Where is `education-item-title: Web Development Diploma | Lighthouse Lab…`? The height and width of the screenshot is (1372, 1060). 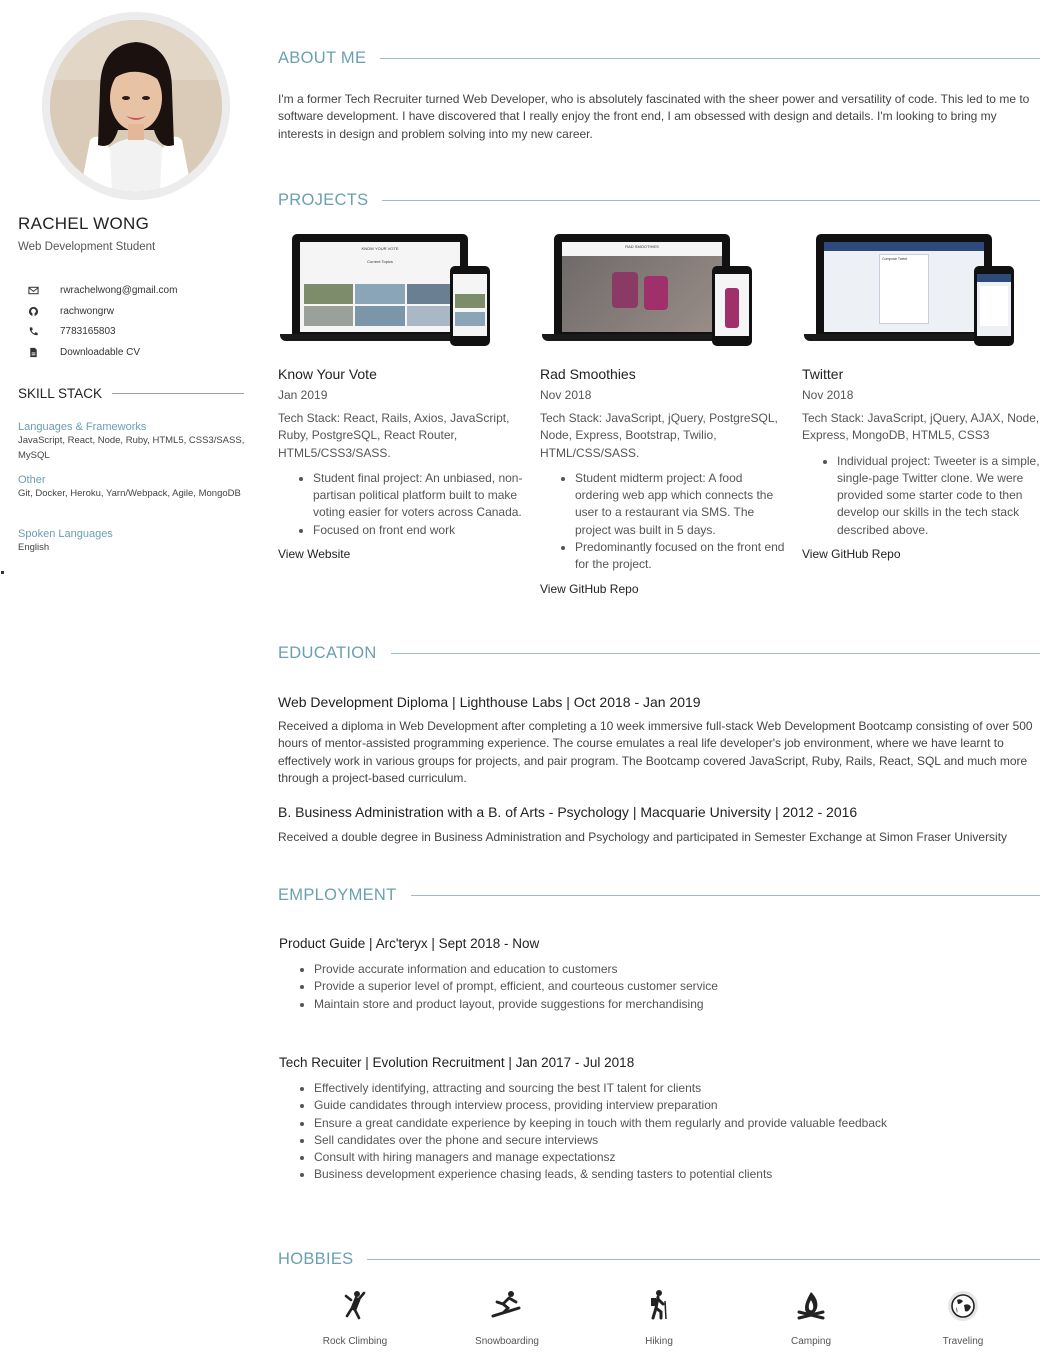 education-item-title: Web Development Diploma | Lighthouse Lab… is located at coordinates (489, 702).